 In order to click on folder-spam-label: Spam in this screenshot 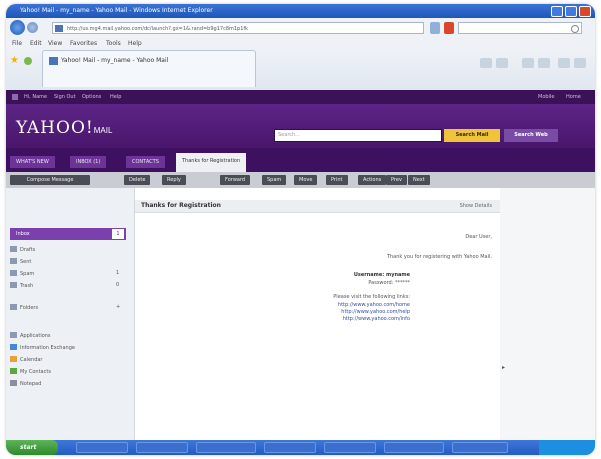, I will do `click(27, 274)`.